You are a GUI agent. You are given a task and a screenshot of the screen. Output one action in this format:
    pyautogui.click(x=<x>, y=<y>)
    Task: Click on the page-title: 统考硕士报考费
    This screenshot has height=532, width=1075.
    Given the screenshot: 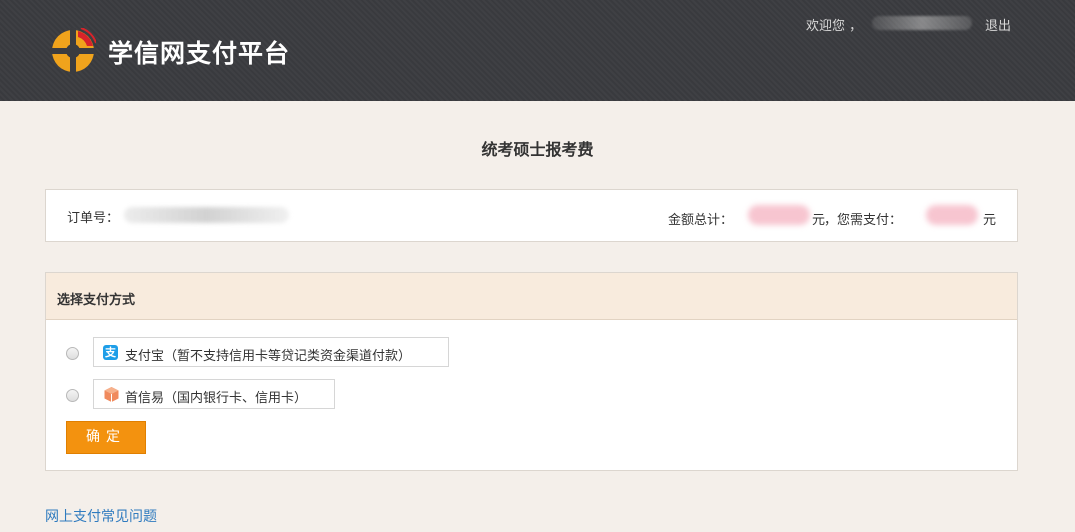 What is the action you would take?
    pyautogui.click(x=537, y=149)
    